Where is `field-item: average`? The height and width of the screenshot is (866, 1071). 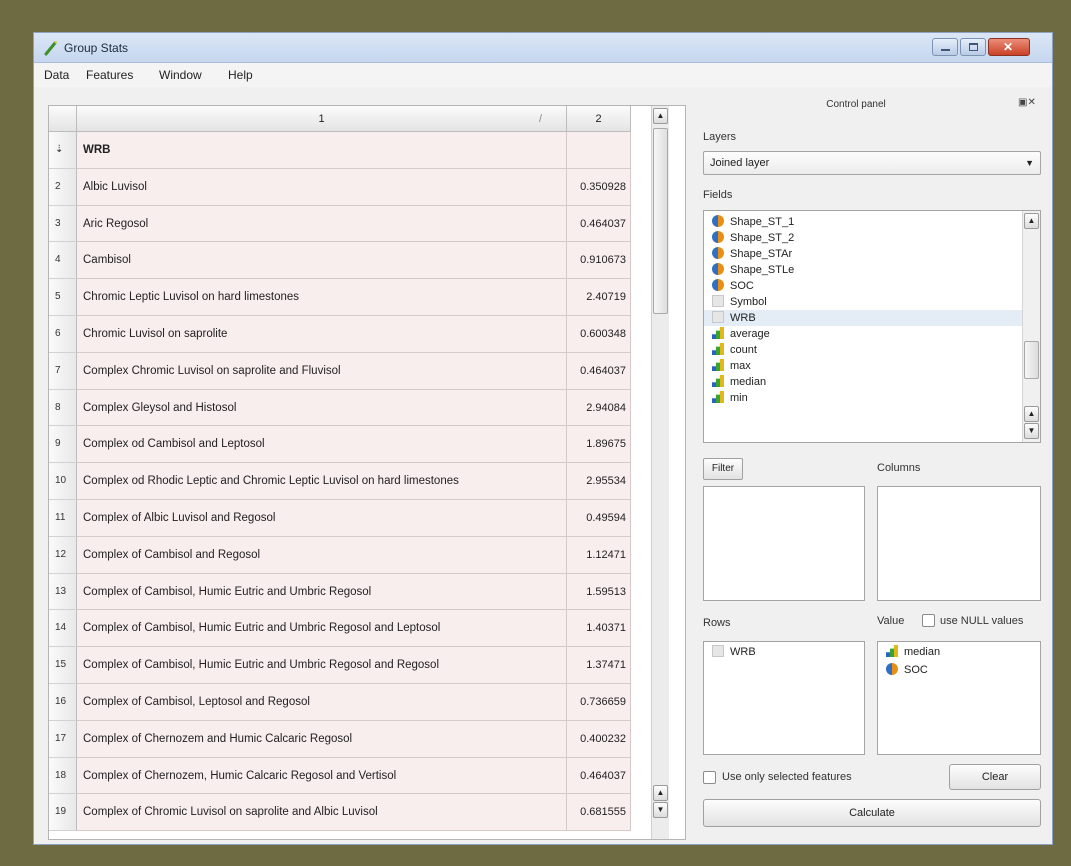 field-item: average is located at coordinates (872, 334).